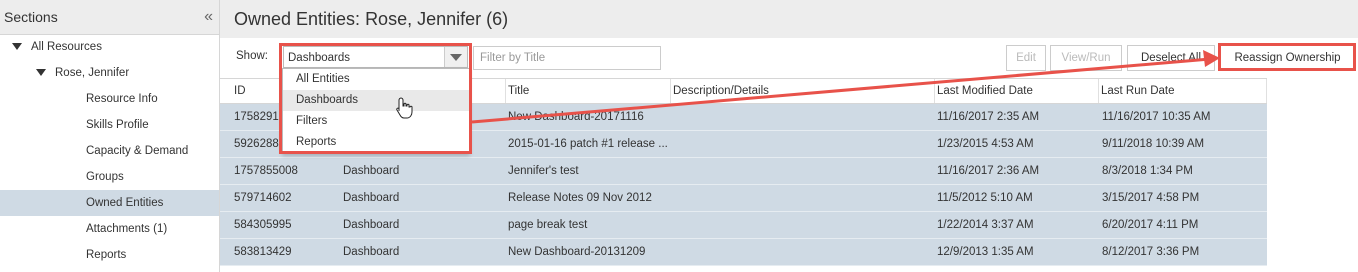  Describe the element at coordinates (1026, 58) in the screenshot. I see `edit-button: Edit` at that location.